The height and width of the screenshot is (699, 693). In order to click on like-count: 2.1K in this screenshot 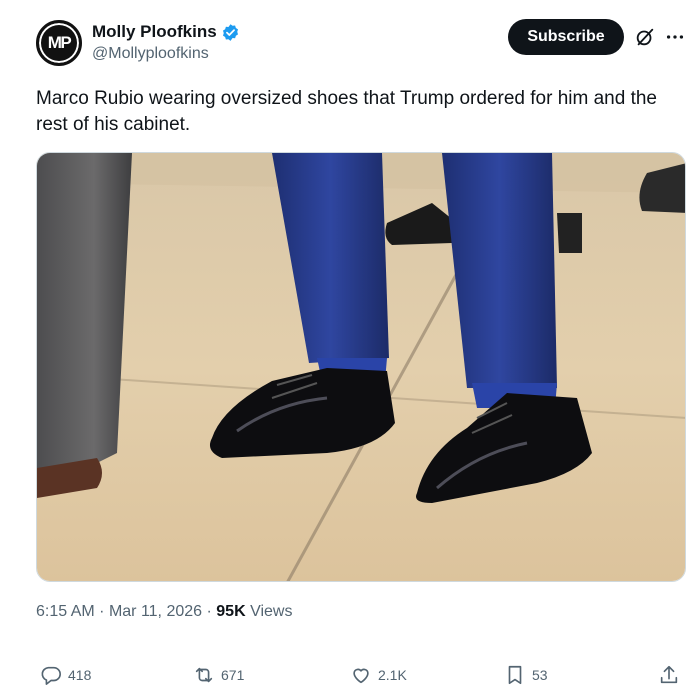, I will do `click(392, 675)`.